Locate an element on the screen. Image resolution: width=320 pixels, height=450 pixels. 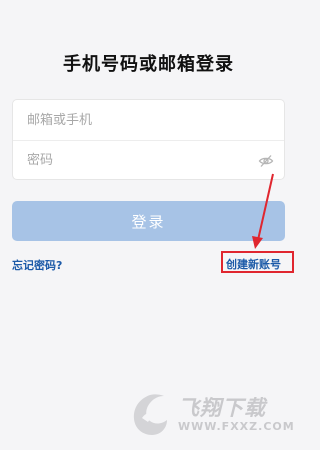
forgot-password-link: 忘记密码? is located at coordinates (37, 265).